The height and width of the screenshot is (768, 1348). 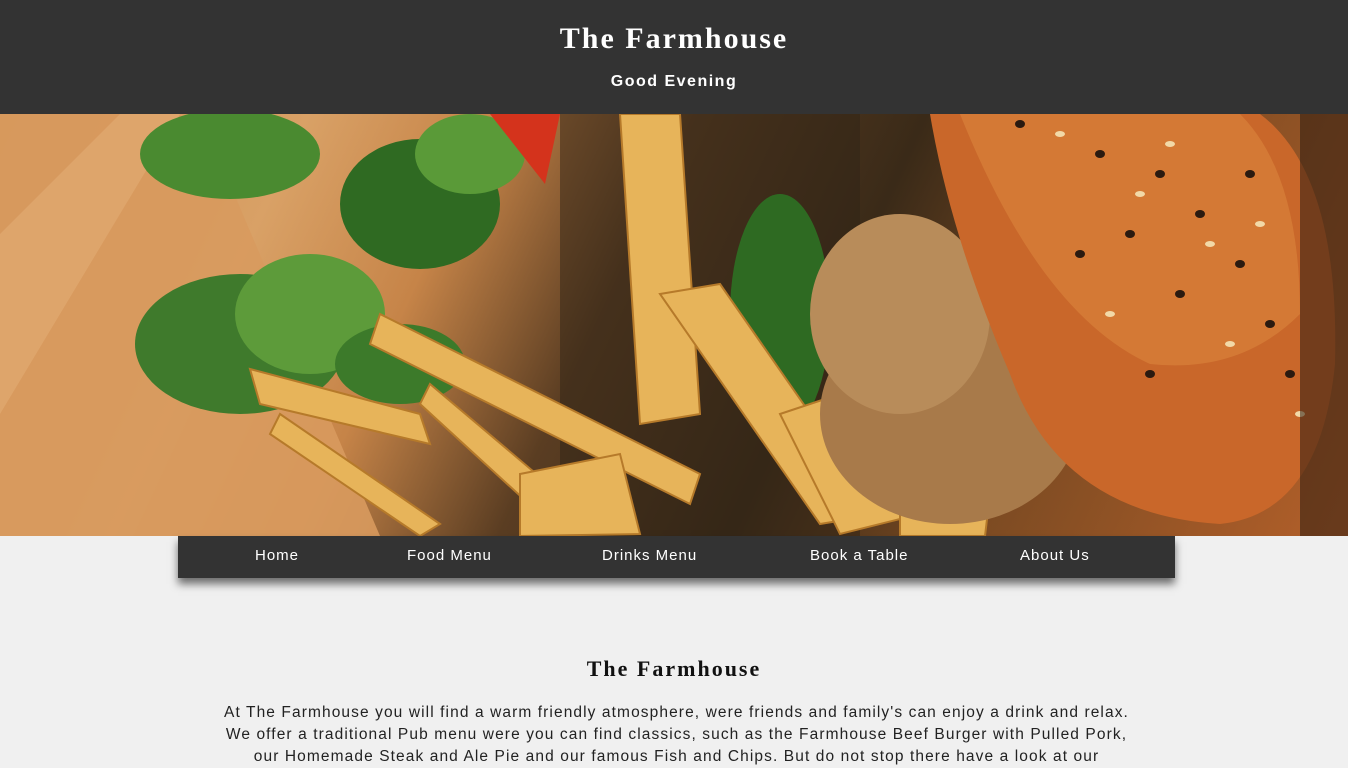 I want to click on site-header: The Farmhouse Good Evening, so click(x=674, y=57).